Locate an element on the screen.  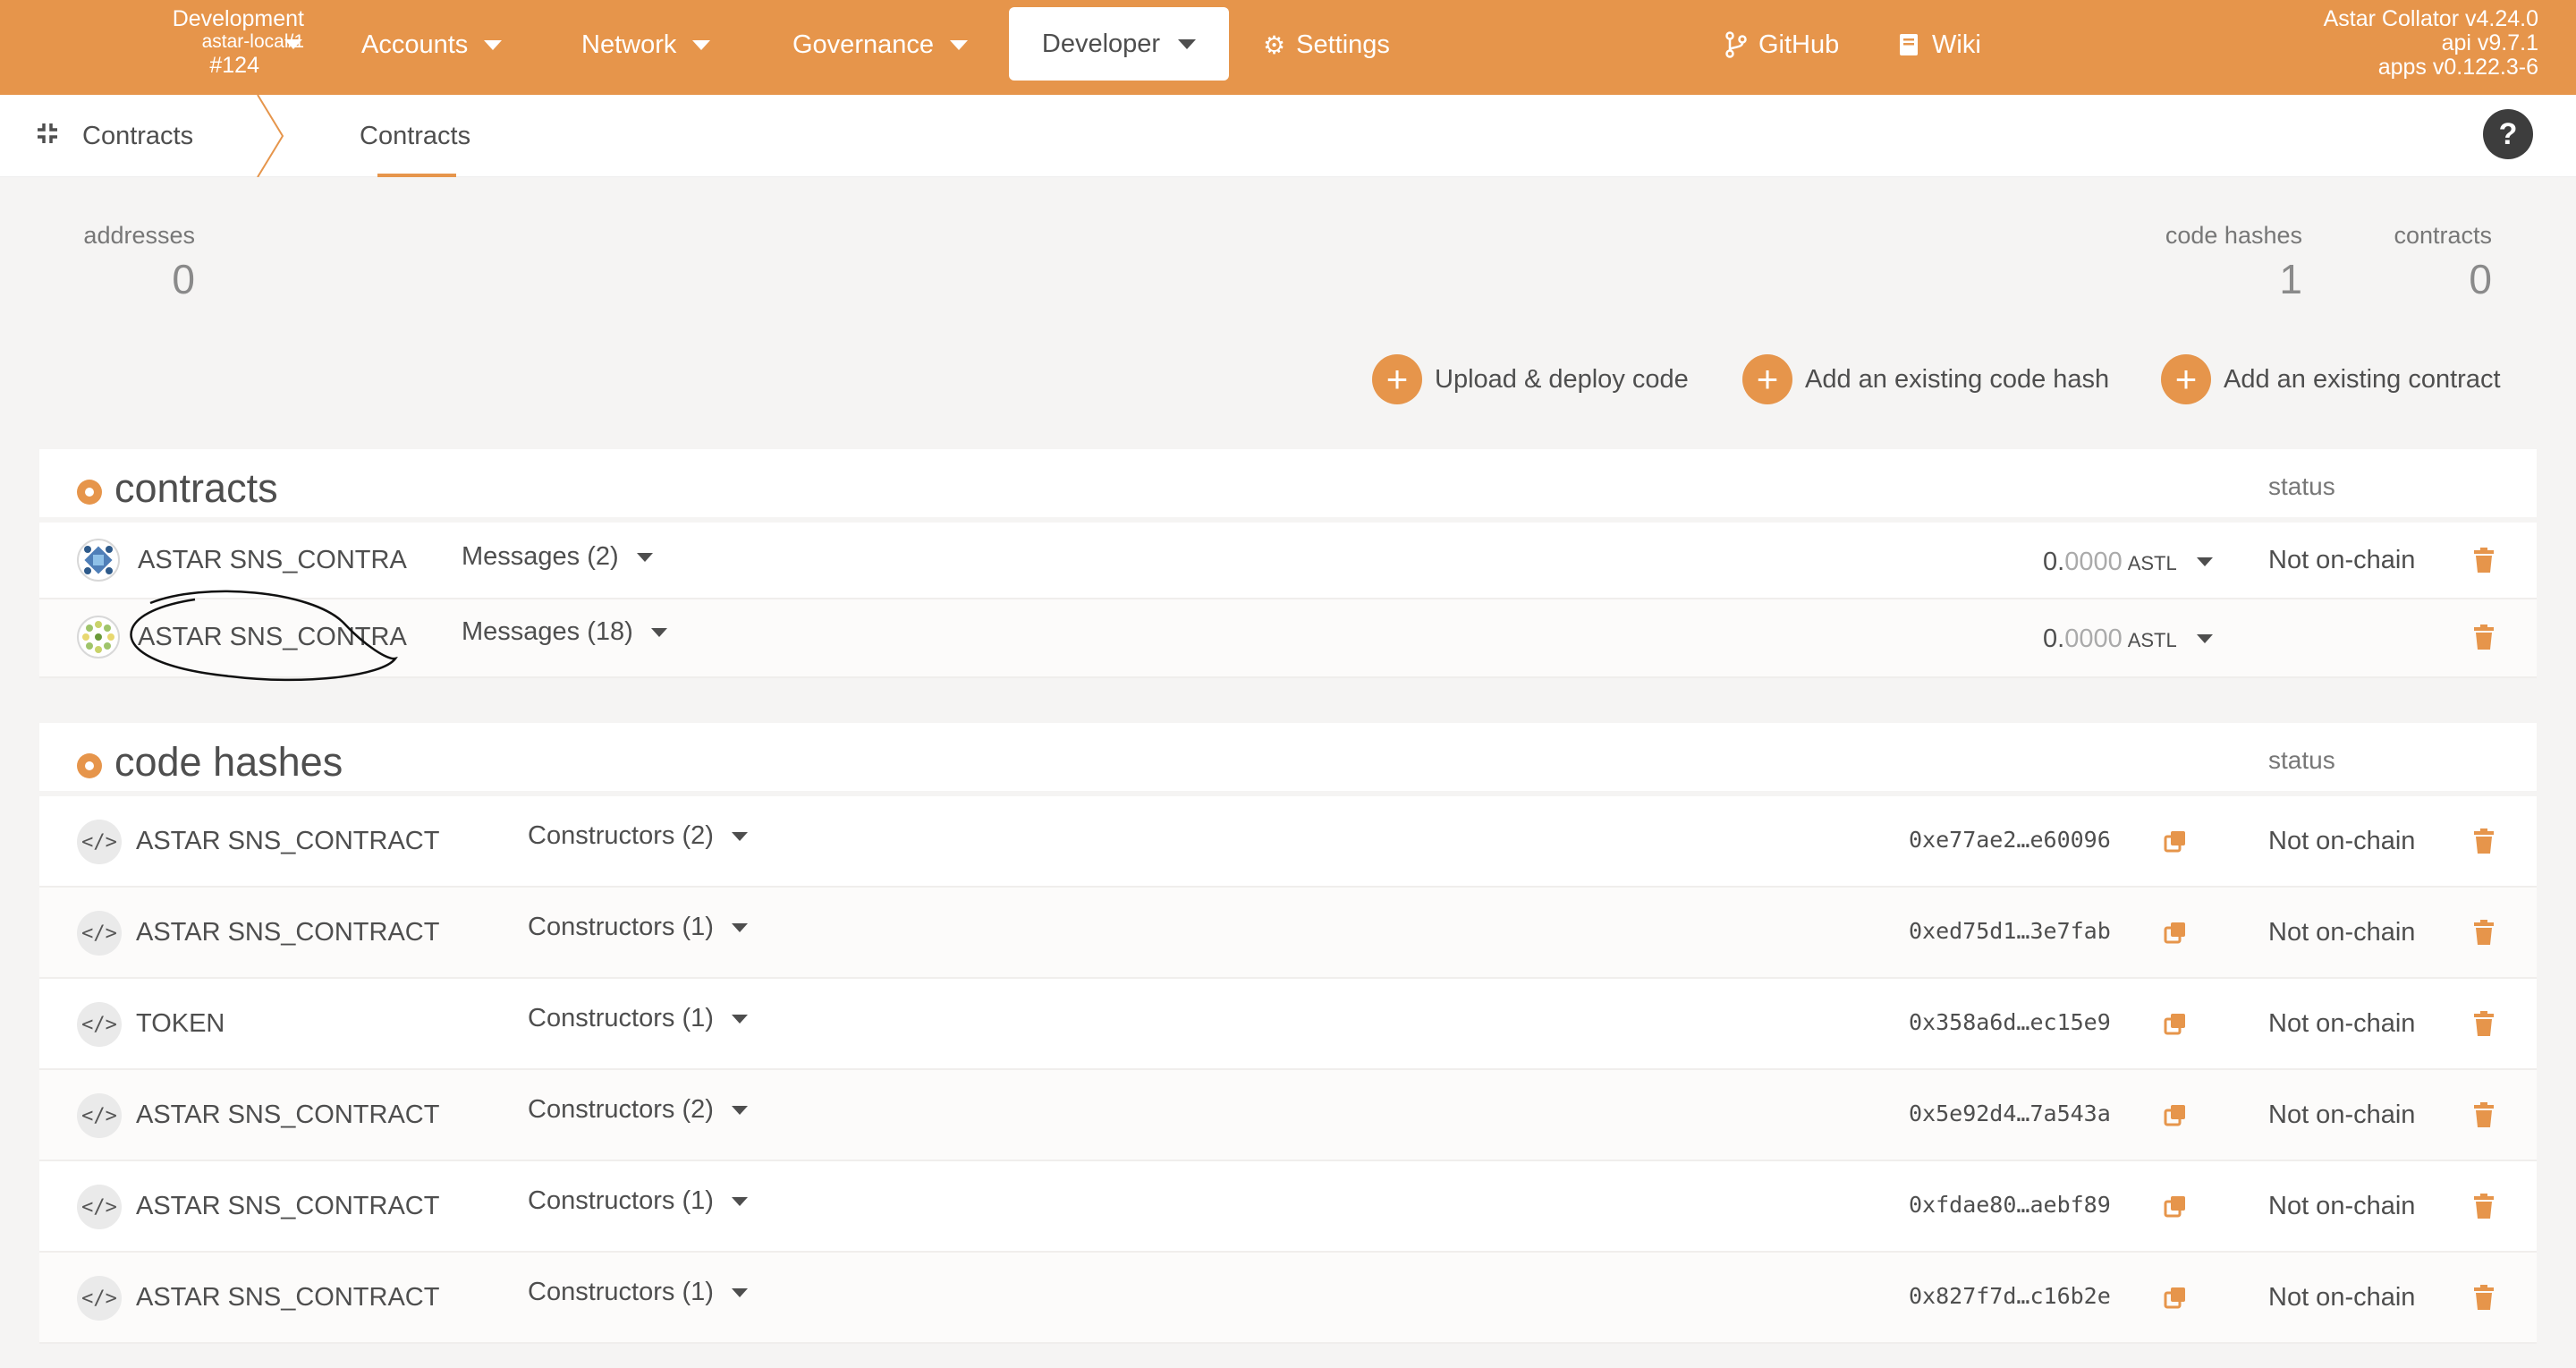
code-hash-value: 0xe77ae2…e60096 is located at coordinates (2010, 840).